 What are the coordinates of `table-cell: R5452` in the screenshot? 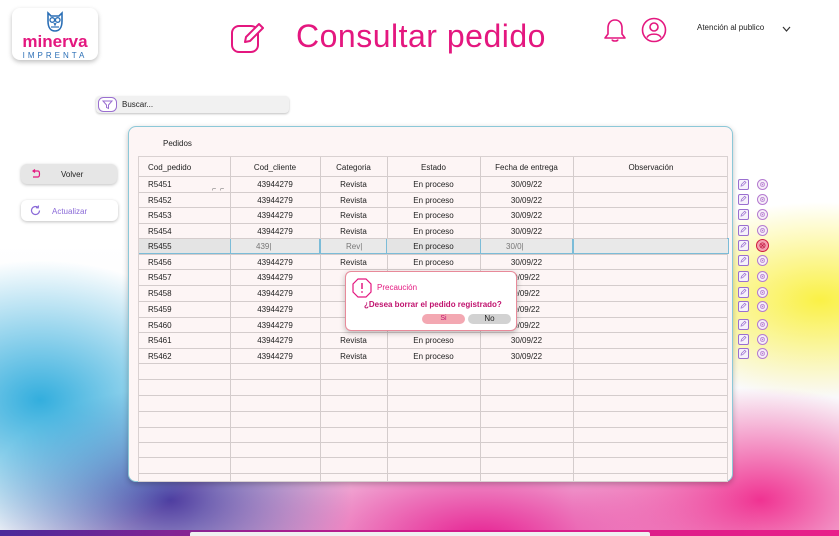 It's located at (160, 200).